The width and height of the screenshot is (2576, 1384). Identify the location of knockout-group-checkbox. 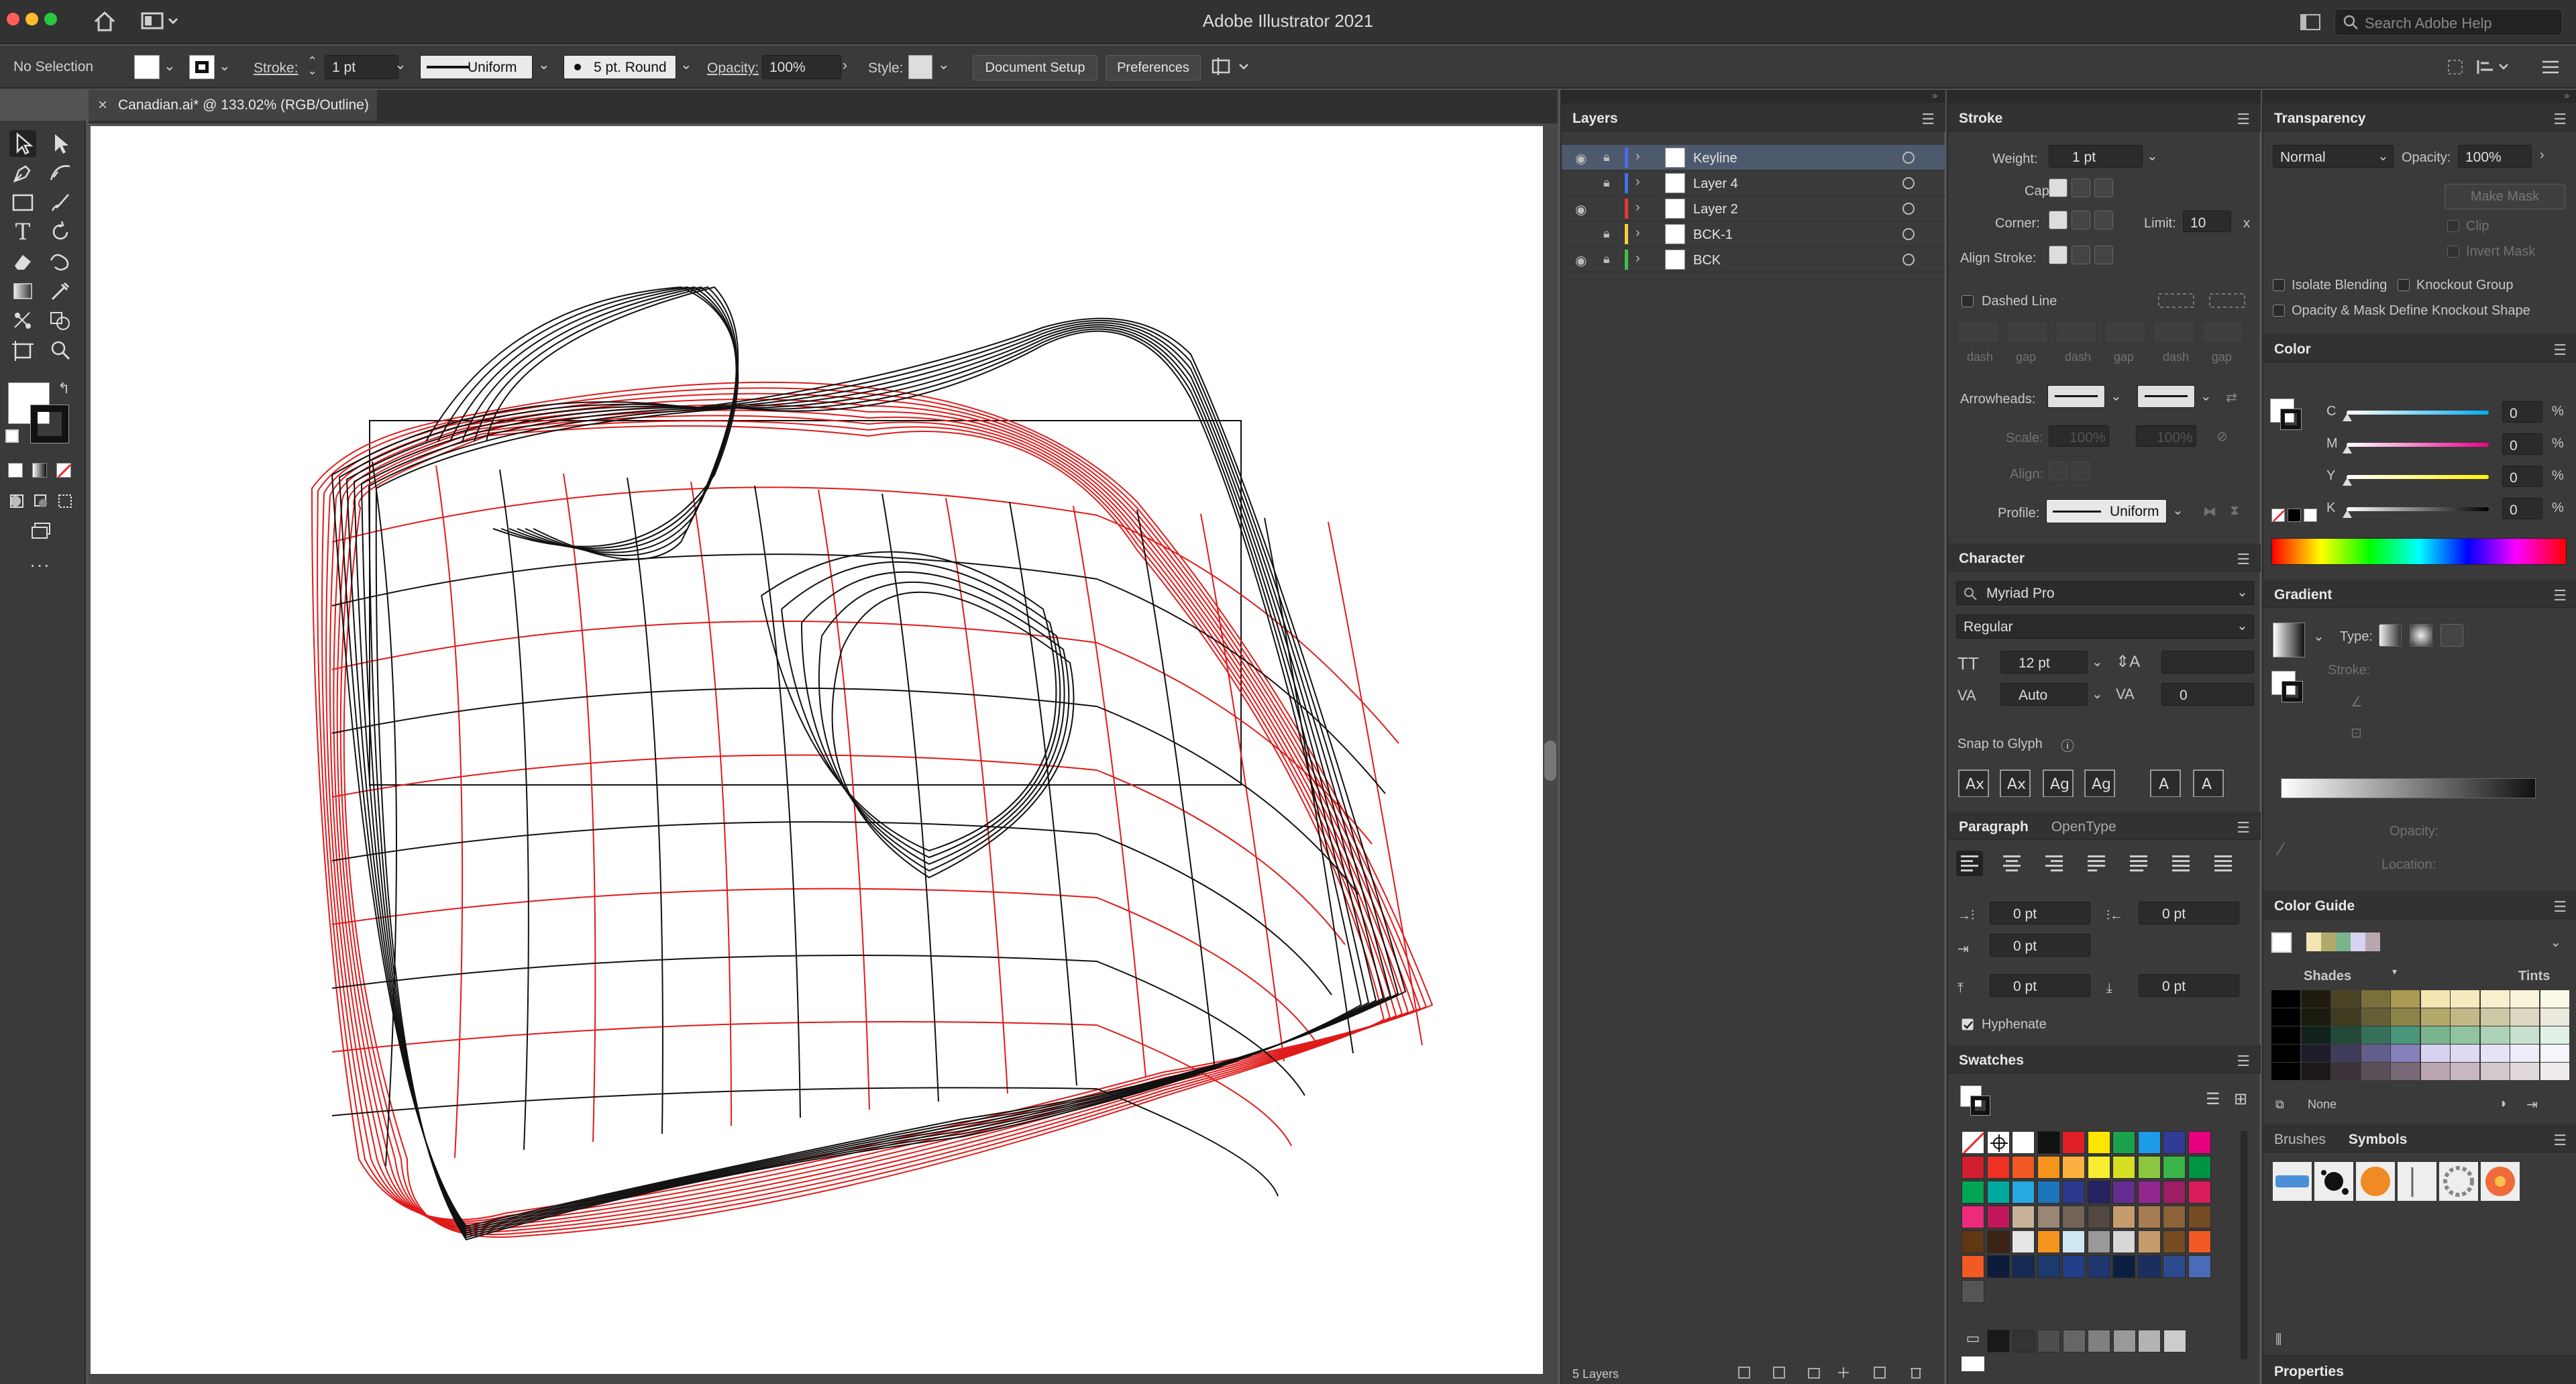
(2404, 285).